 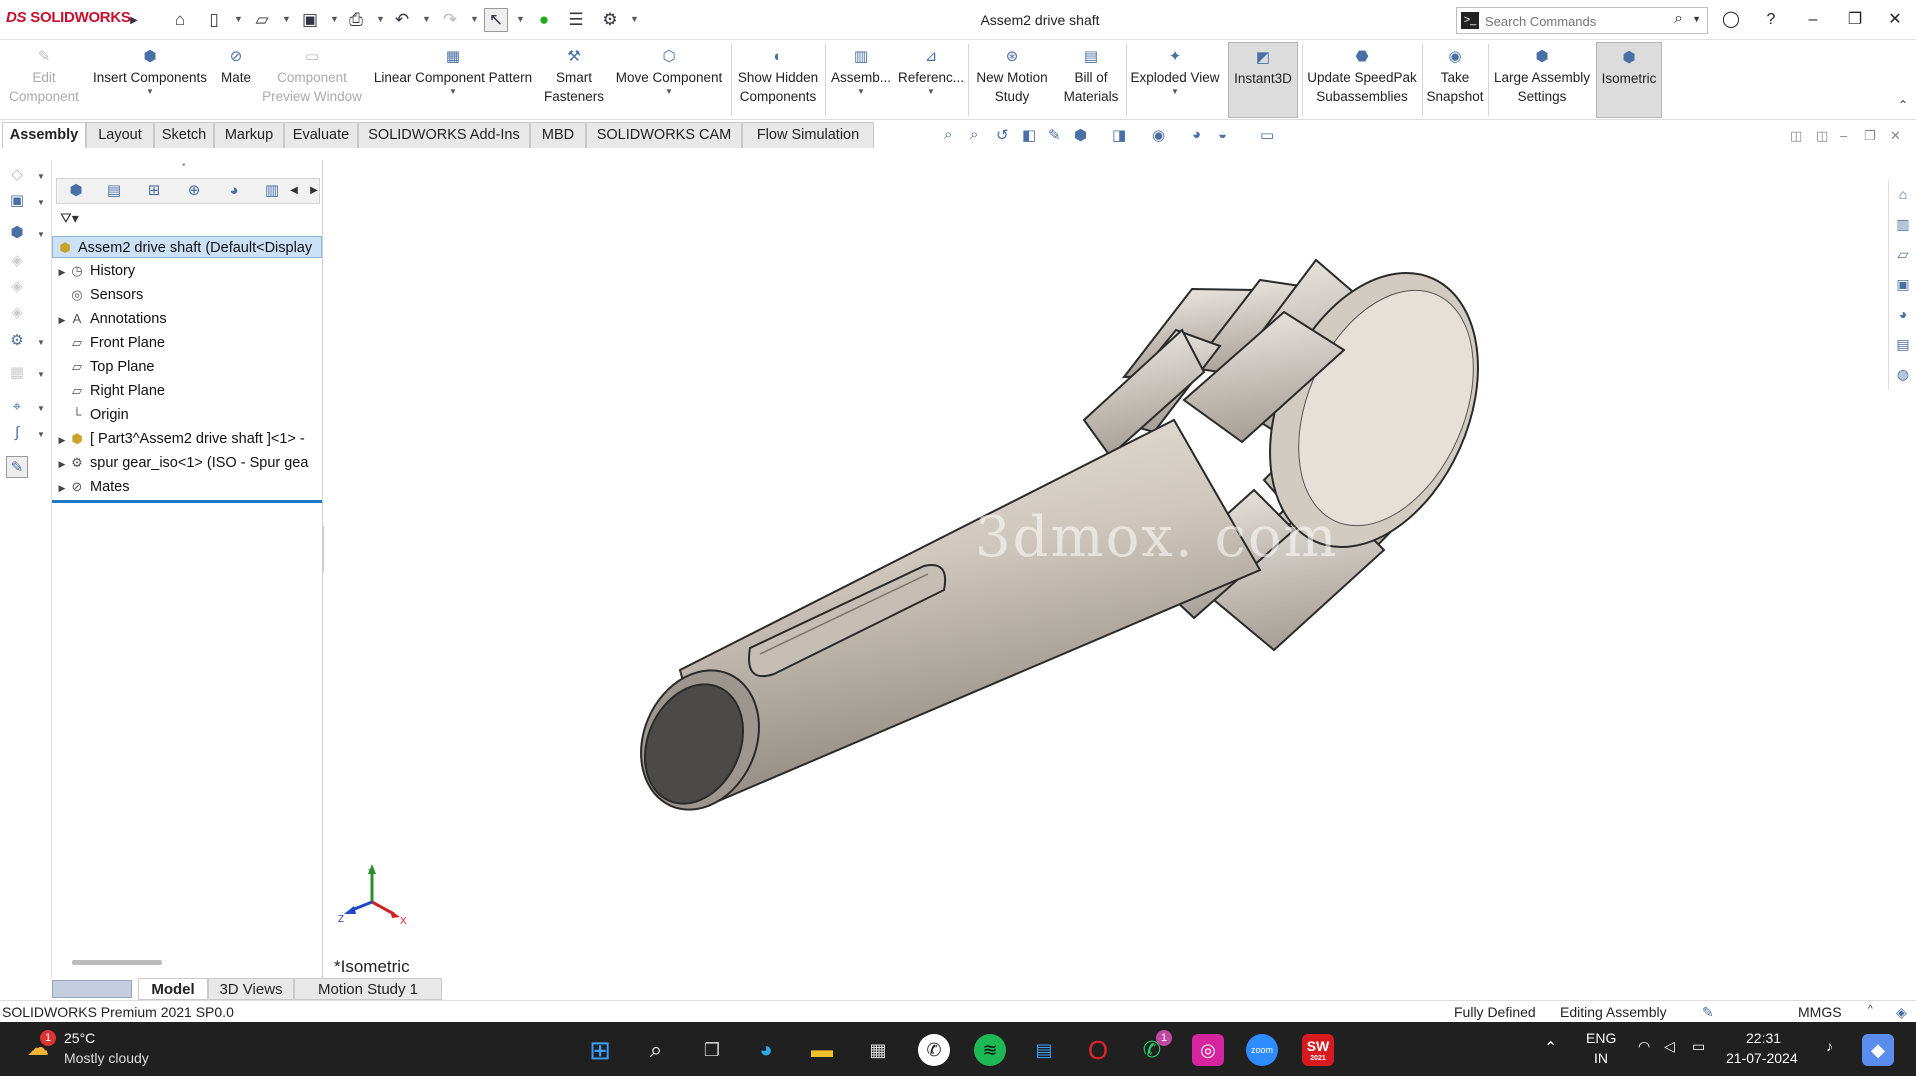 What do you see at coordinates (1820, 1012) in the screenshot?
I see `unit-system-selector: MMGS` at bounding box center [1820, 1012].